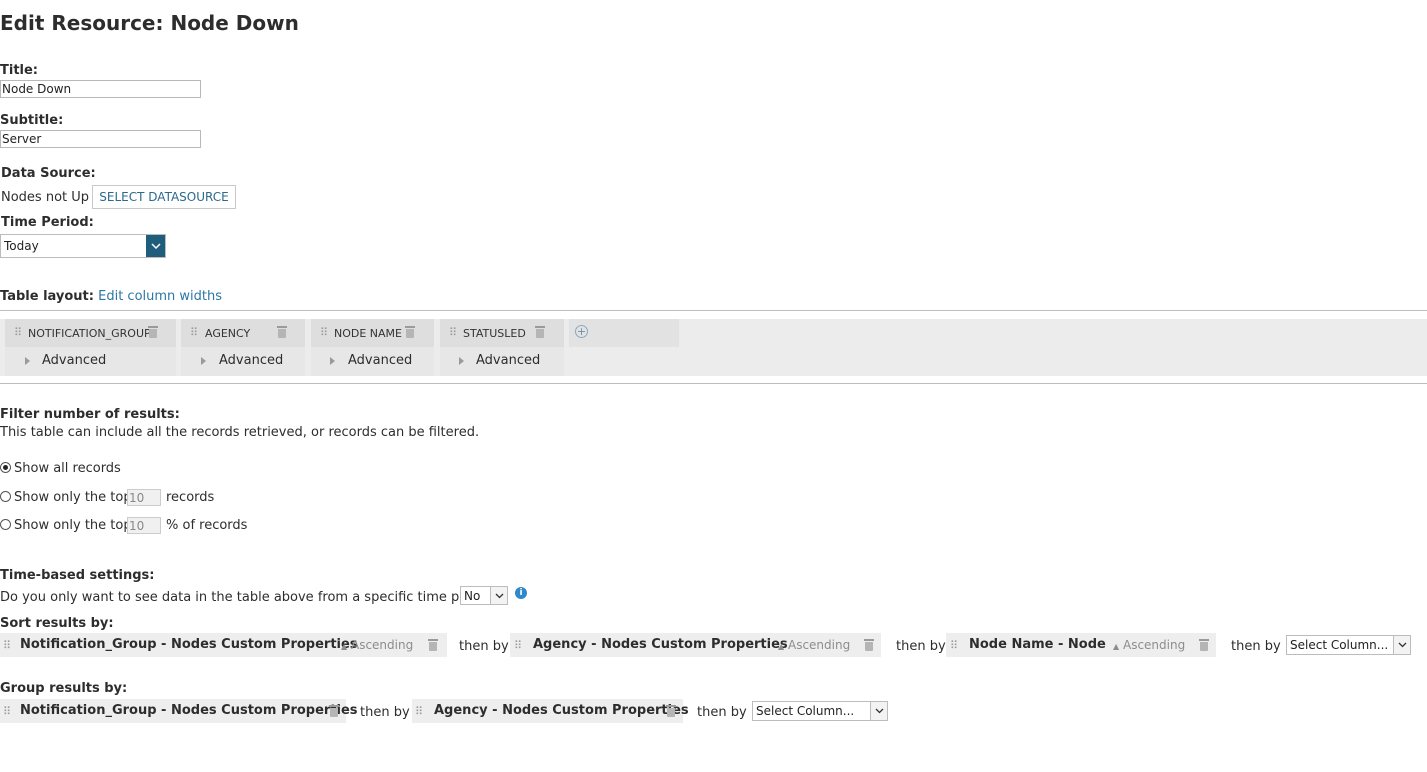 This screenshot has width=1427, height=772. What do you see at coordinates (494, 333) in the screenshot?
I see `column-name: STATUSLED` at bounding box center [494, 333].